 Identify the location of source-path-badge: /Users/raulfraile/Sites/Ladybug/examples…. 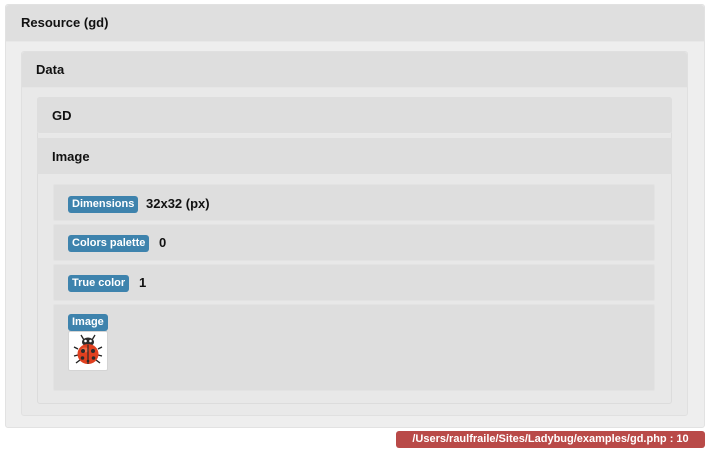
(550, 439).